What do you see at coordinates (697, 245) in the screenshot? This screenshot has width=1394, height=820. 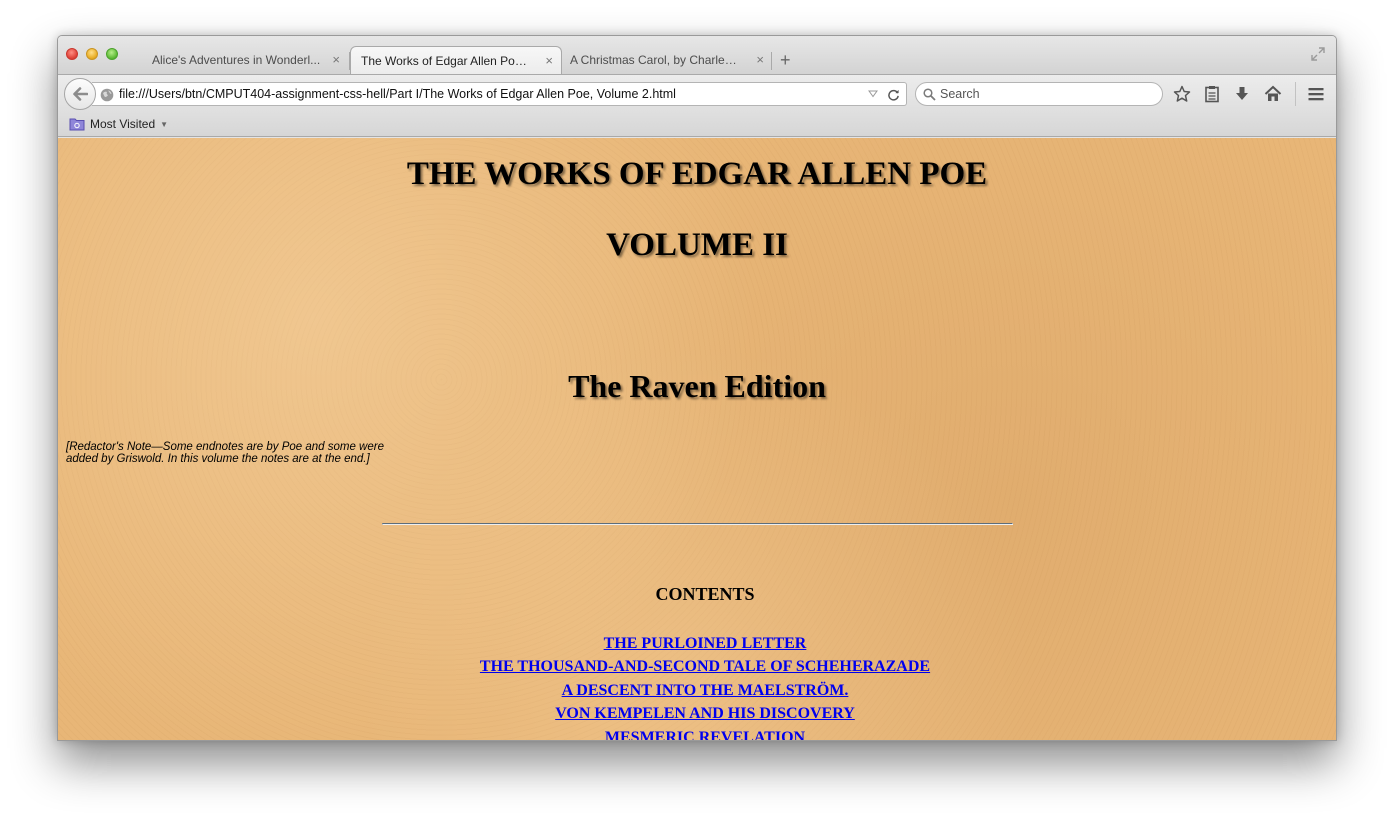 I see `volume-title: VOLUME II` at bounding box center [697, 245].